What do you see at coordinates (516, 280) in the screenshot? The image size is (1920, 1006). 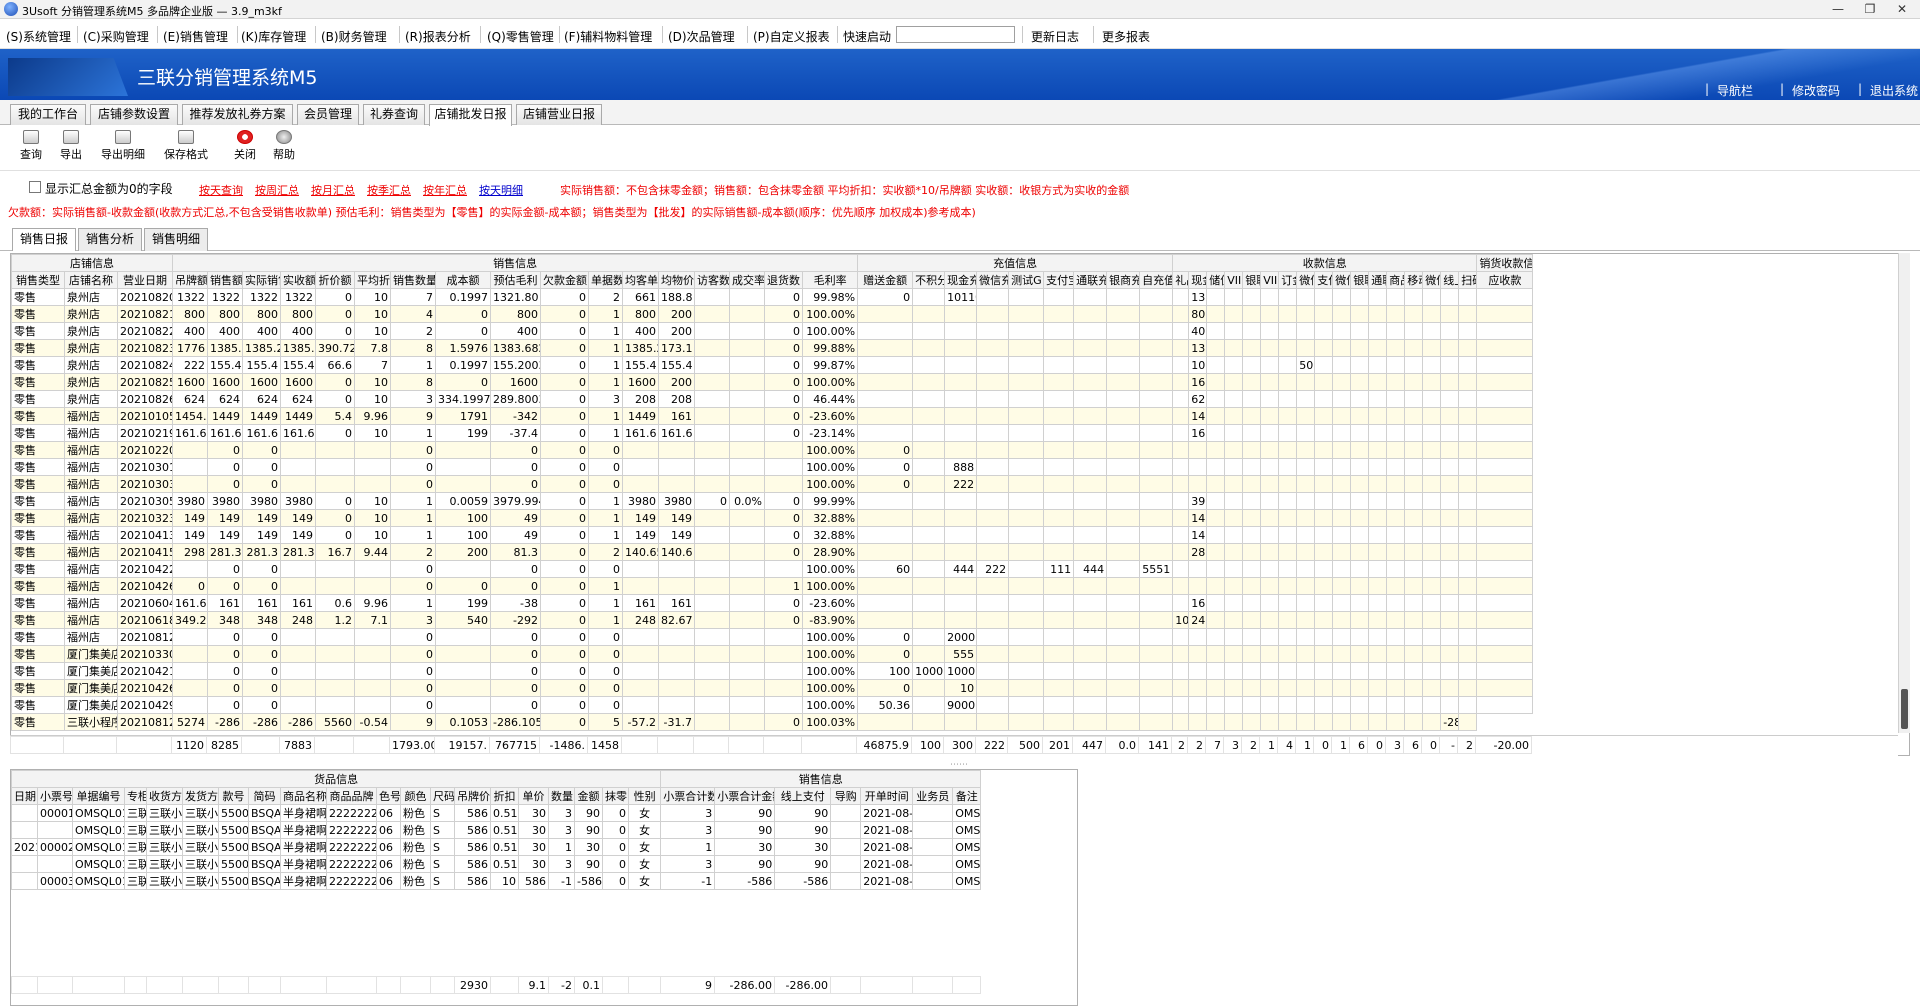 I see `column-header: 预估毛利` at bounding box center [516, 280].